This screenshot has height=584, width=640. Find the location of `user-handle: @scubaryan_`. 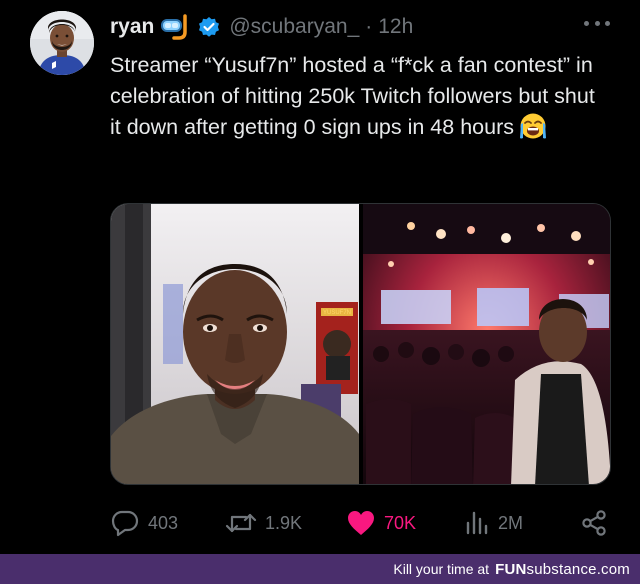

user-handle: @scubaryan_ is located at coordinates (294, 27).